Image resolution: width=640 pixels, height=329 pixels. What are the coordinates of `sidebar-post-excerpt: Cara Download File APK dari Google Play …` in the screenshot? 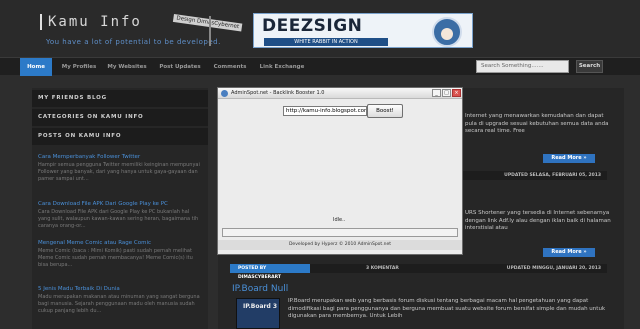 It's located at (118, 219).